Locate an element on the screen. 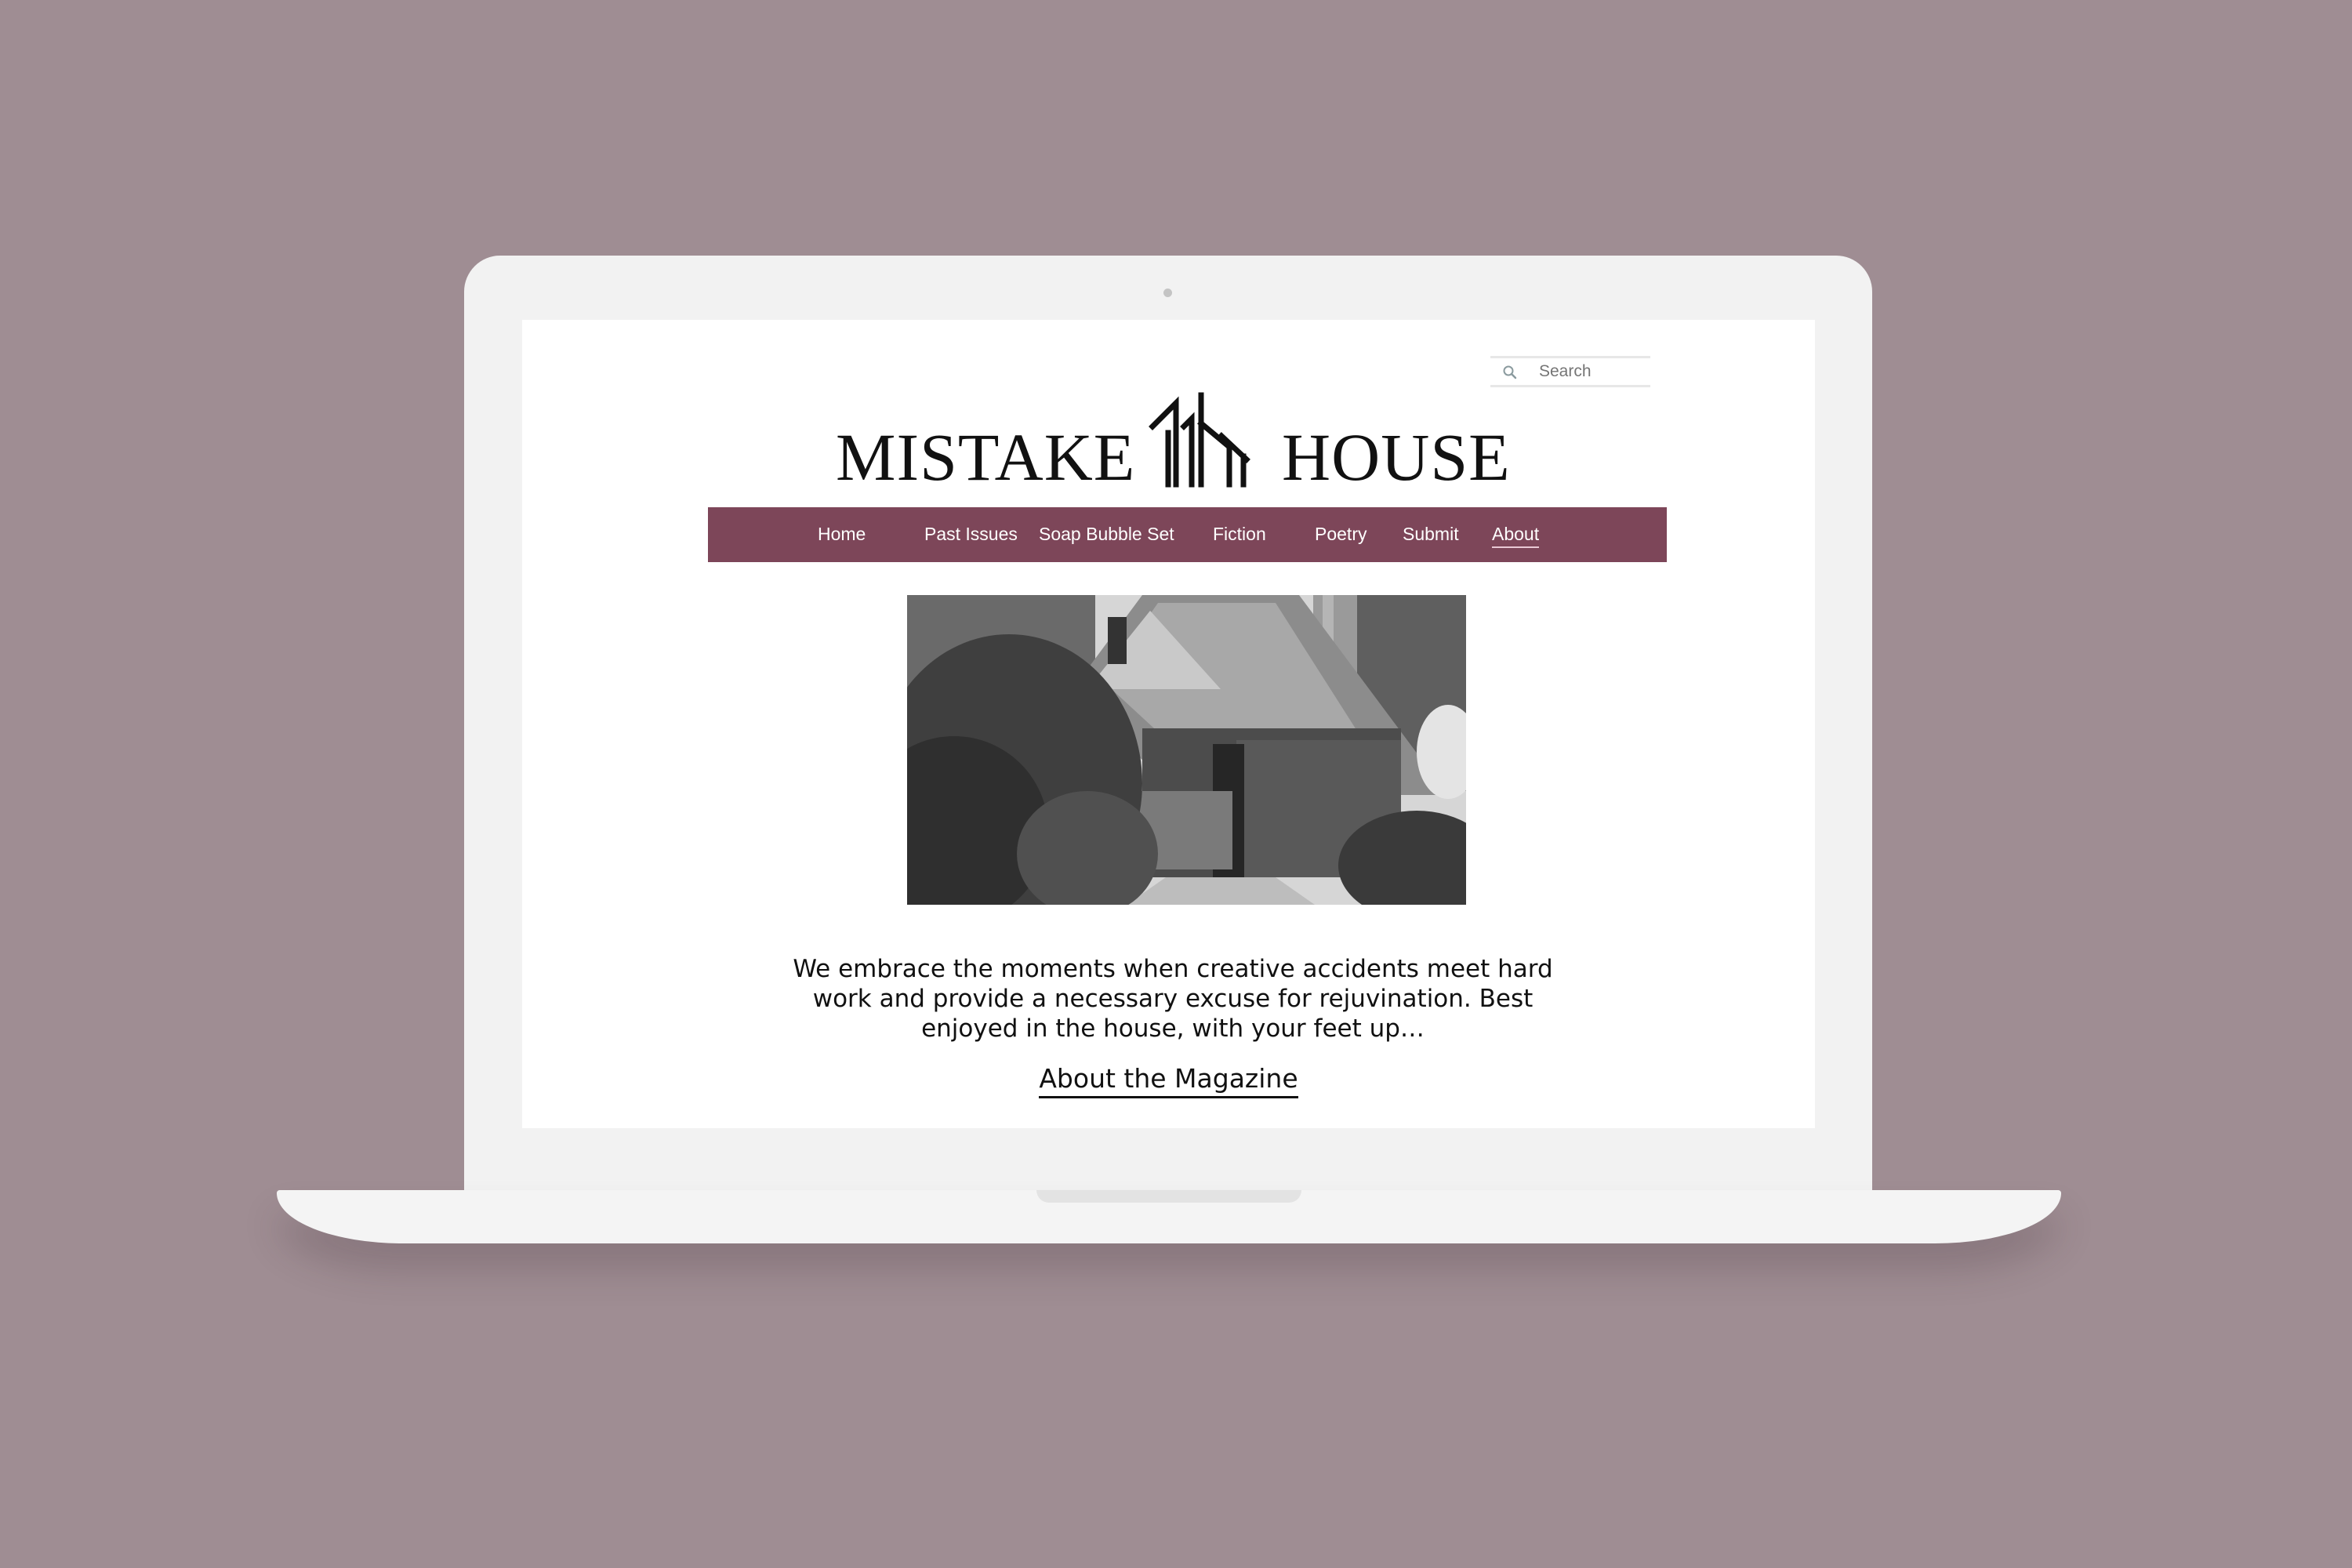  house-icon is located at coordinates (1199, 440).